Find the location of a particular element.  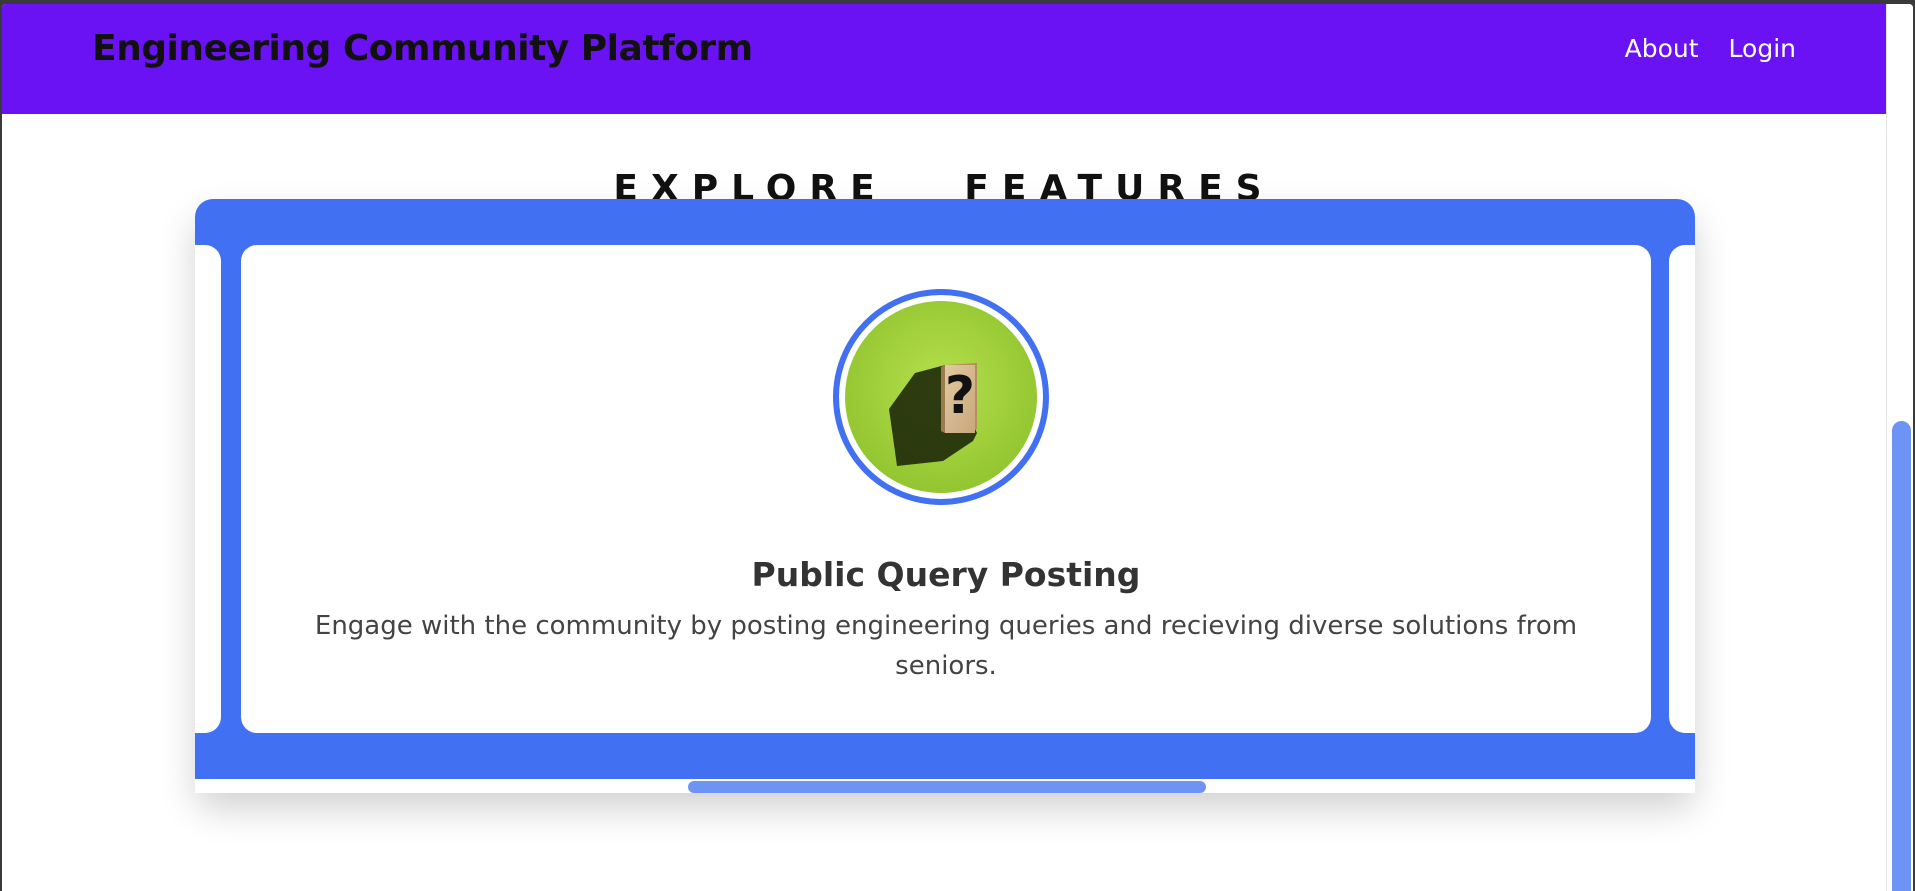

feature-card-title: Public Query Posting is located at coordinates (946, 574).